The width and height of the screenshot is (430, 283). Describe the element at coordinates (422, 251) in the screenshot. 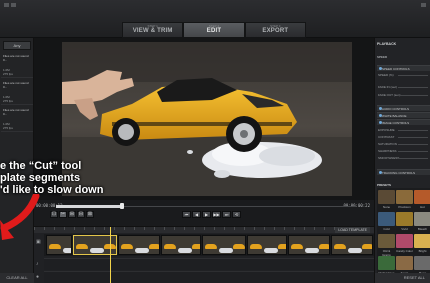

I see `preset-label: Bright` at that location.